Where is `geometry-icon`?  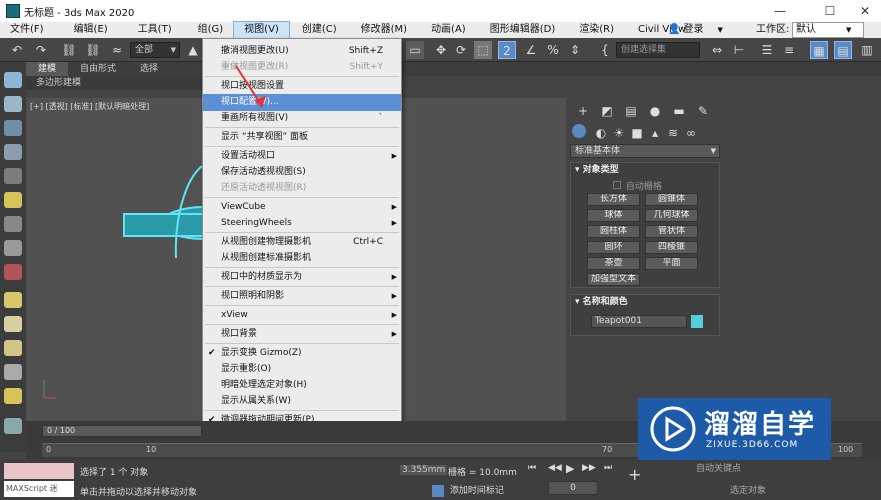 geometry-icon is located at coordinates (579, 131).